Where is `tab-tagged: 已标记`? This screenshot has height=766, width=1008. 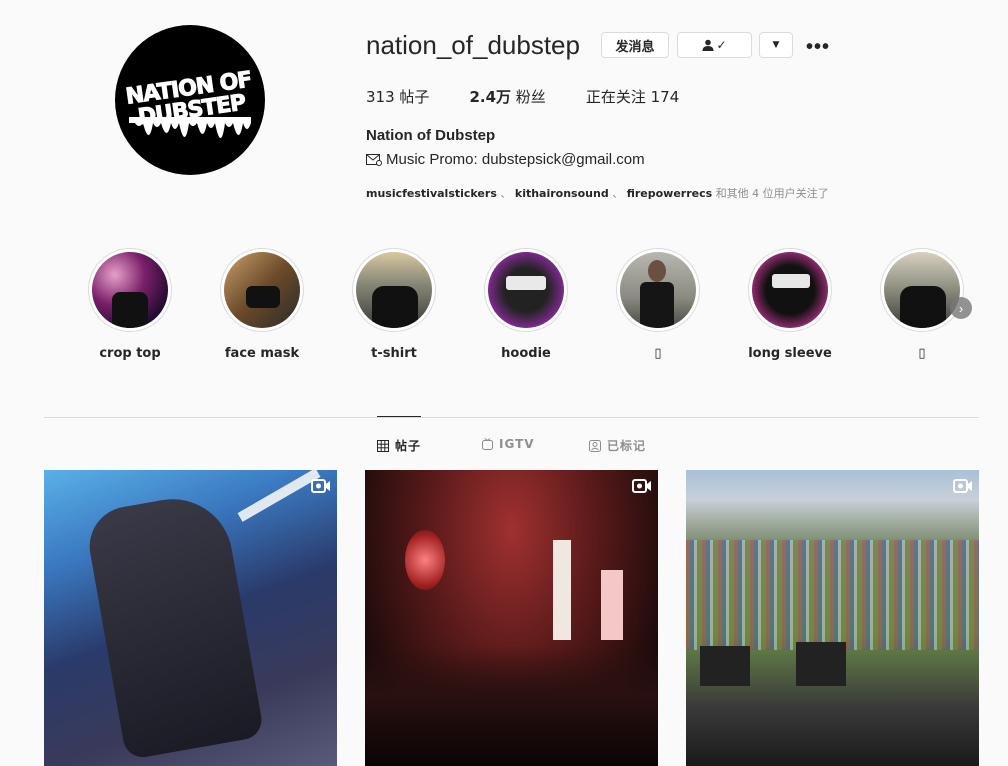 tab-tagged: 已标记 is located at coordinates (617, 445).